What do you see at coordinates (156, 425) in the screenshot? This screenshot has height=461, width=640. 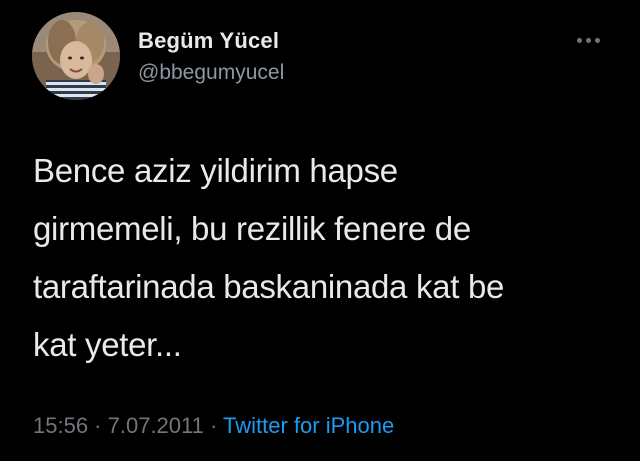 I see `tweet-date: 7.07.2011` at bounding box center [156, 425].